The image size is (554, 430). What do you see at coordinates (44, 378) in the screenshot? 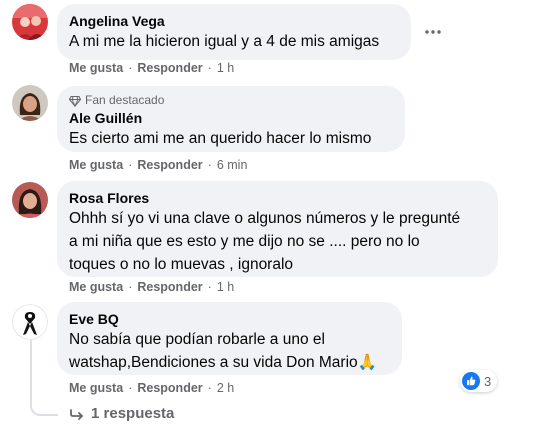
I see `thread-connector` at bounding box center [44, 378].